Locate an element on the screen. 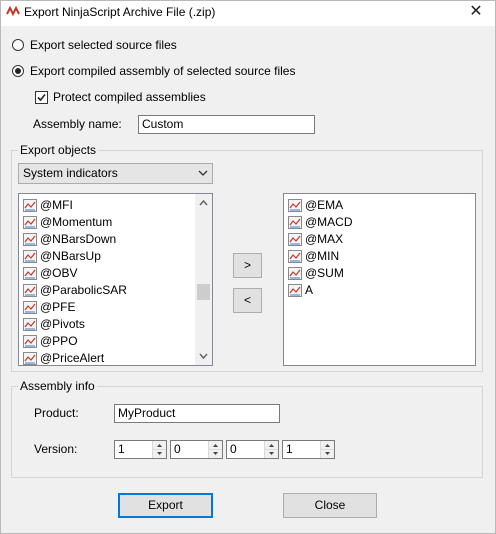 Image resolution: width=496 pixels, height=534 pixels. export-button: Export is located at coordinates (165, 505).